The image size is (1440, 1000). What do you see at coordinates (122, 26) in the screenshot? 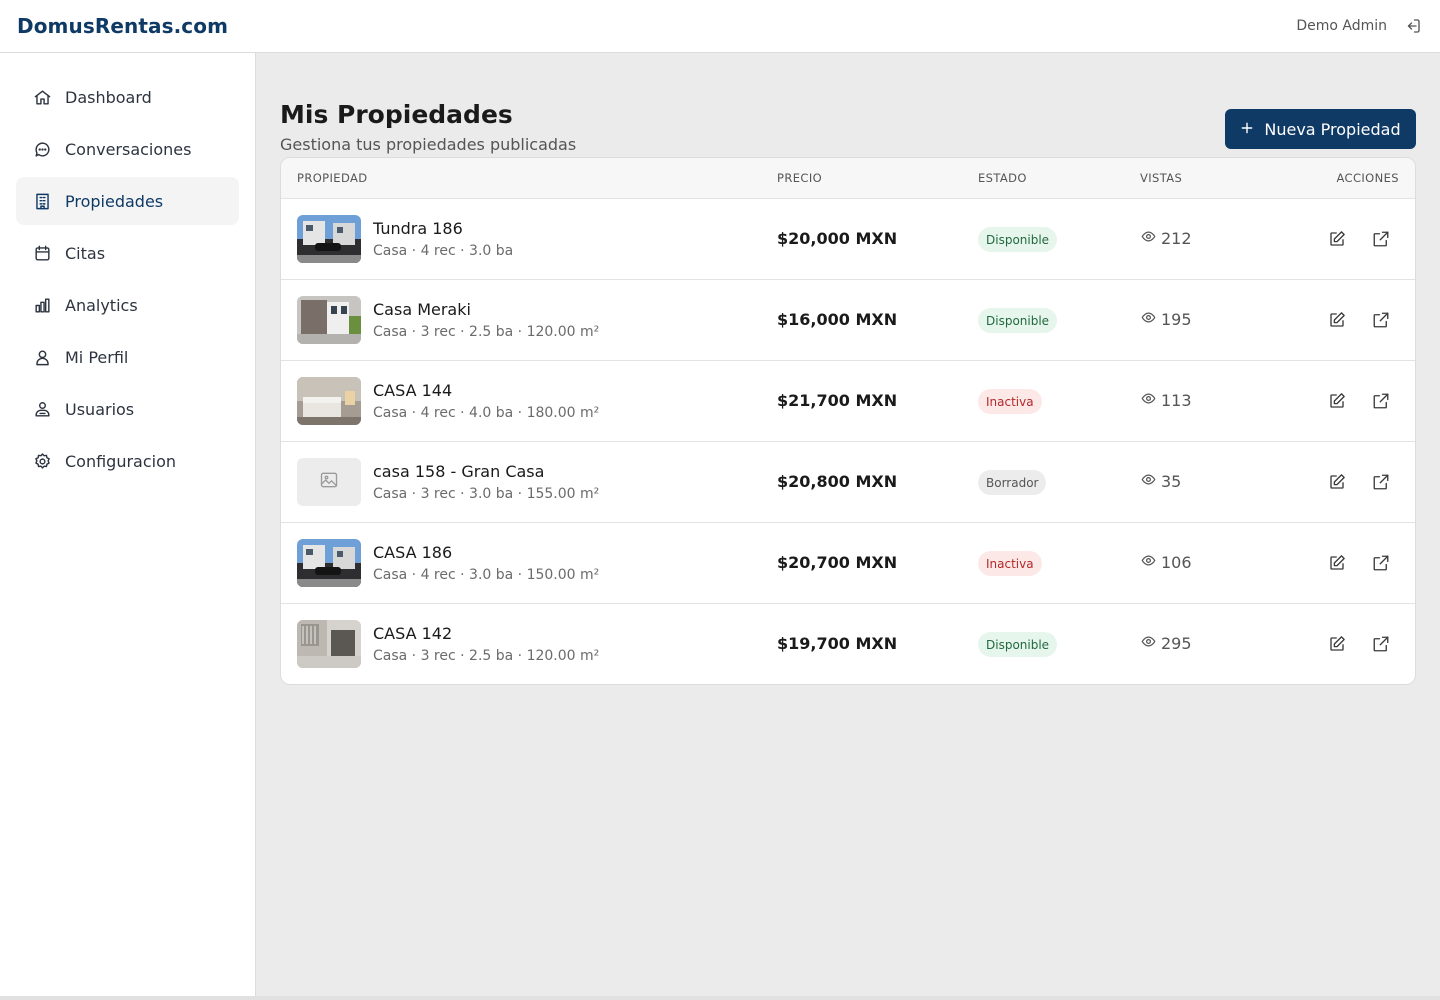
I see `brand-logo: DomusRentas.com` at bounding box center [122, 26].